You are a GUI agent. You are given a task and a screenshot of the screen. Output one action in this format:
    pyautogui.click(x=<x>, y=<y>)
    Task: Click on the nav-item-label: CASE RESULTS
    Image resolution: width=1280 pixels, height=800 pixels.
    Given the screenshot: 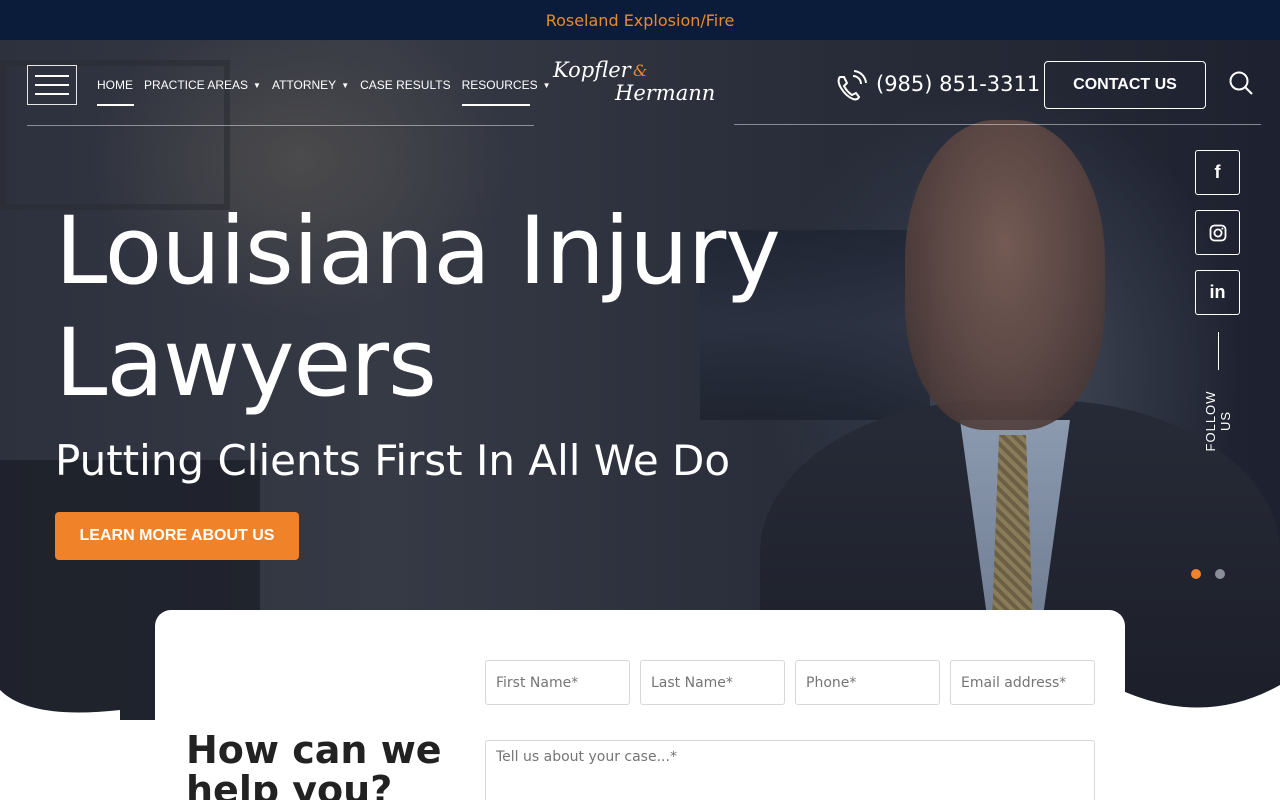 What is the action you would take?
    pyautogui.click(x=405, y=85)
    